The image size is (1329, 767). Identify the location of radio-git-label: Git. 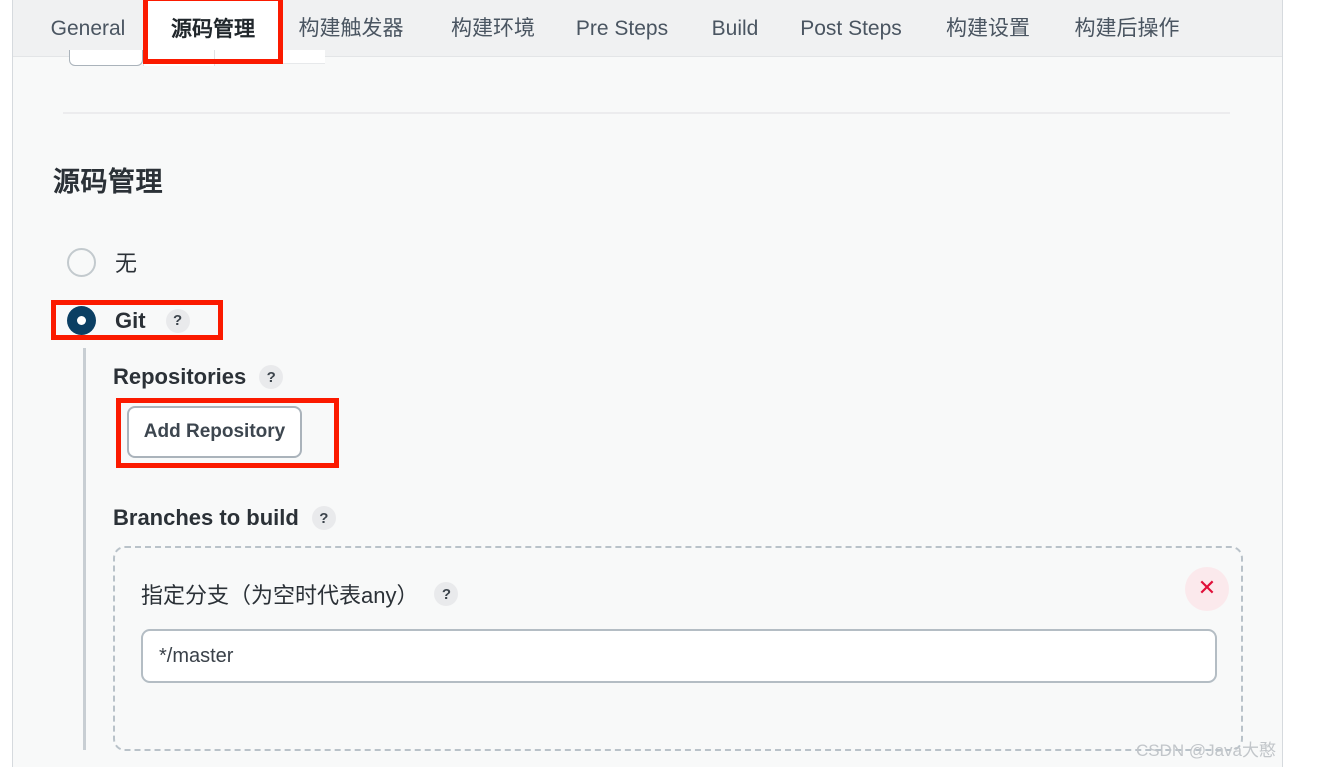
(130, 320).